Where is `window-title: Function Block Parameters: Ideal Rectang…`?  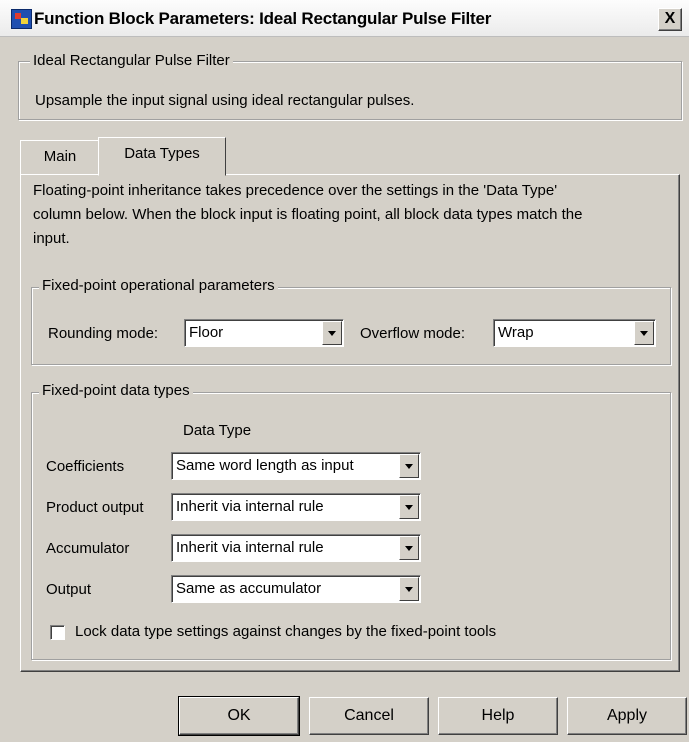 window-title: Function Block Parameters: Ideal Rectang… is located at coordinates (263, 18).